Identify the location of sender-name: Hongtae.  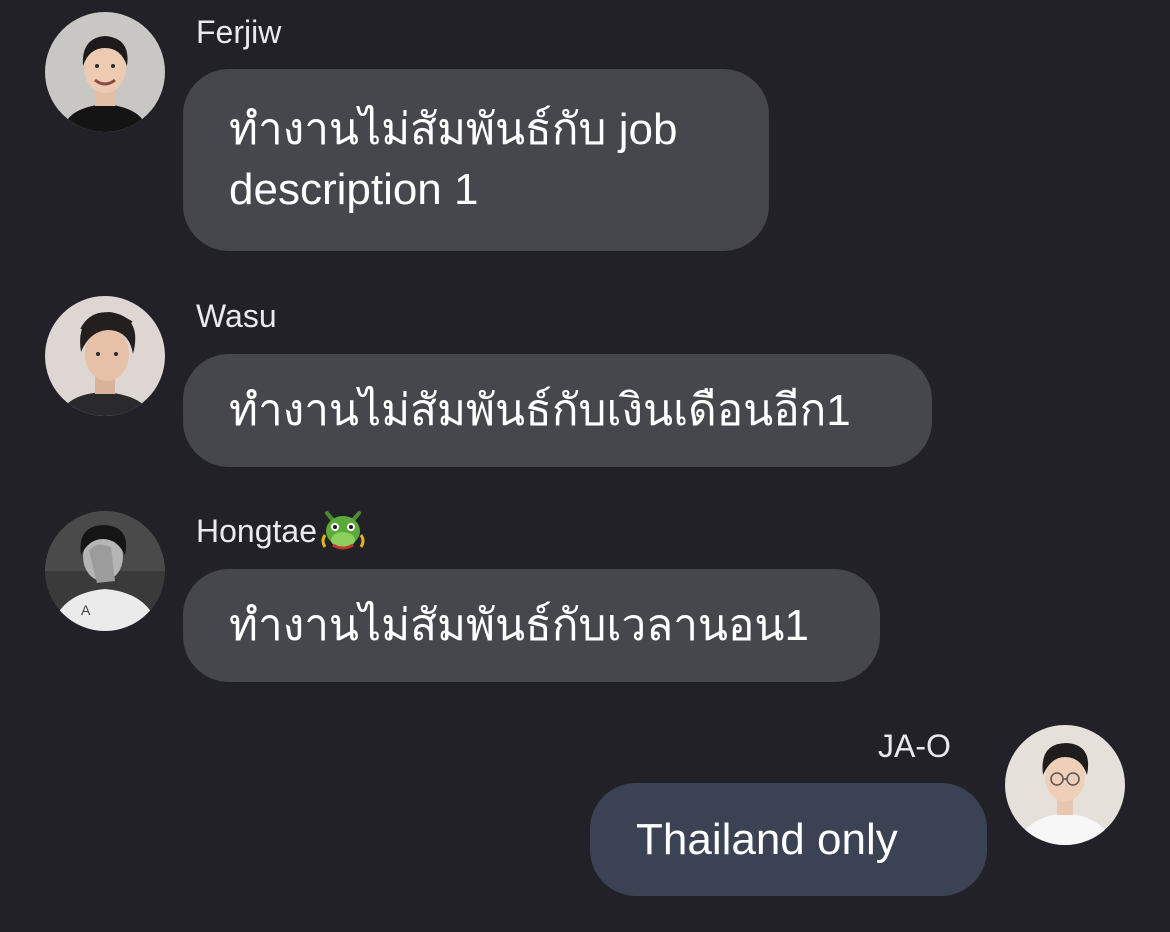
(281, 531).